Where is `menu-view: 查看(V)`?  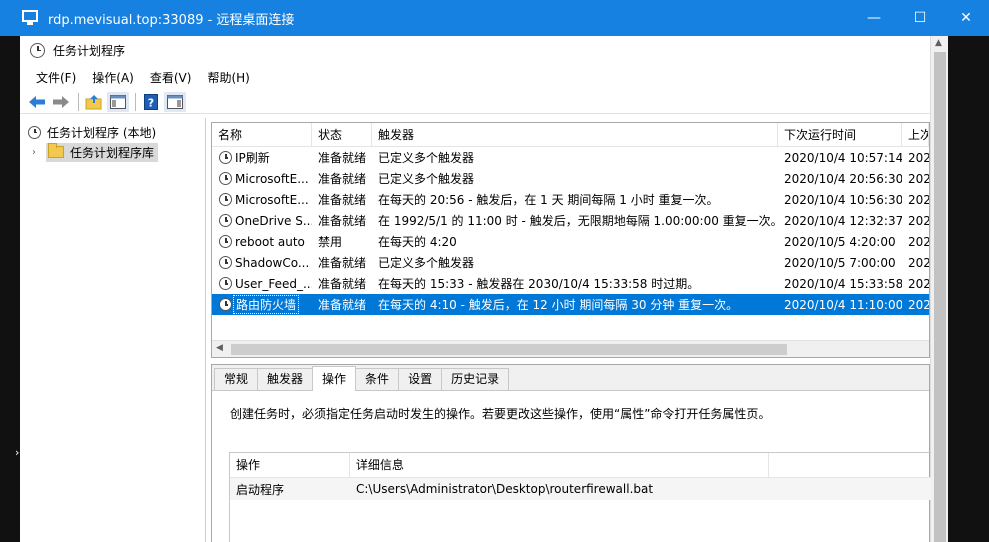
menu-view: 查看(V) is located at coordinates (171, 77).